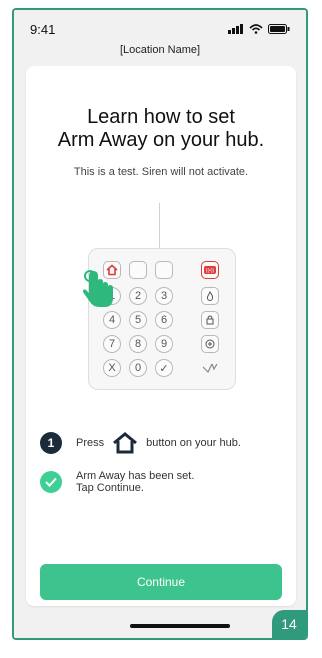 The height and width of the screenshot is (658, 322). I want to click on key-8: 8, so click(138, 344).